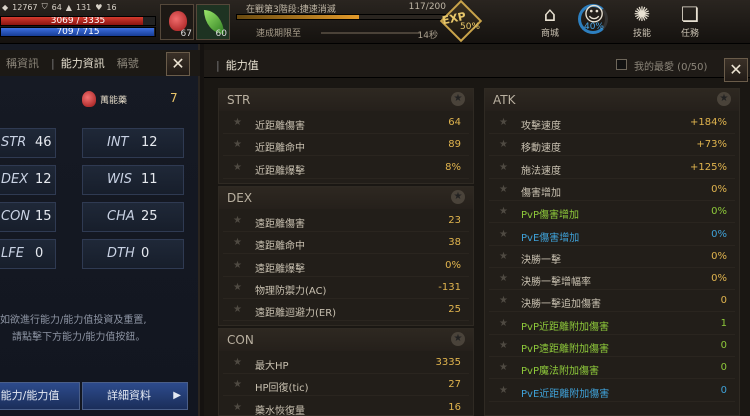  Describe the element at coordinates (177, 22) in the screenshot. I see `potion-slot: 67` at that location.